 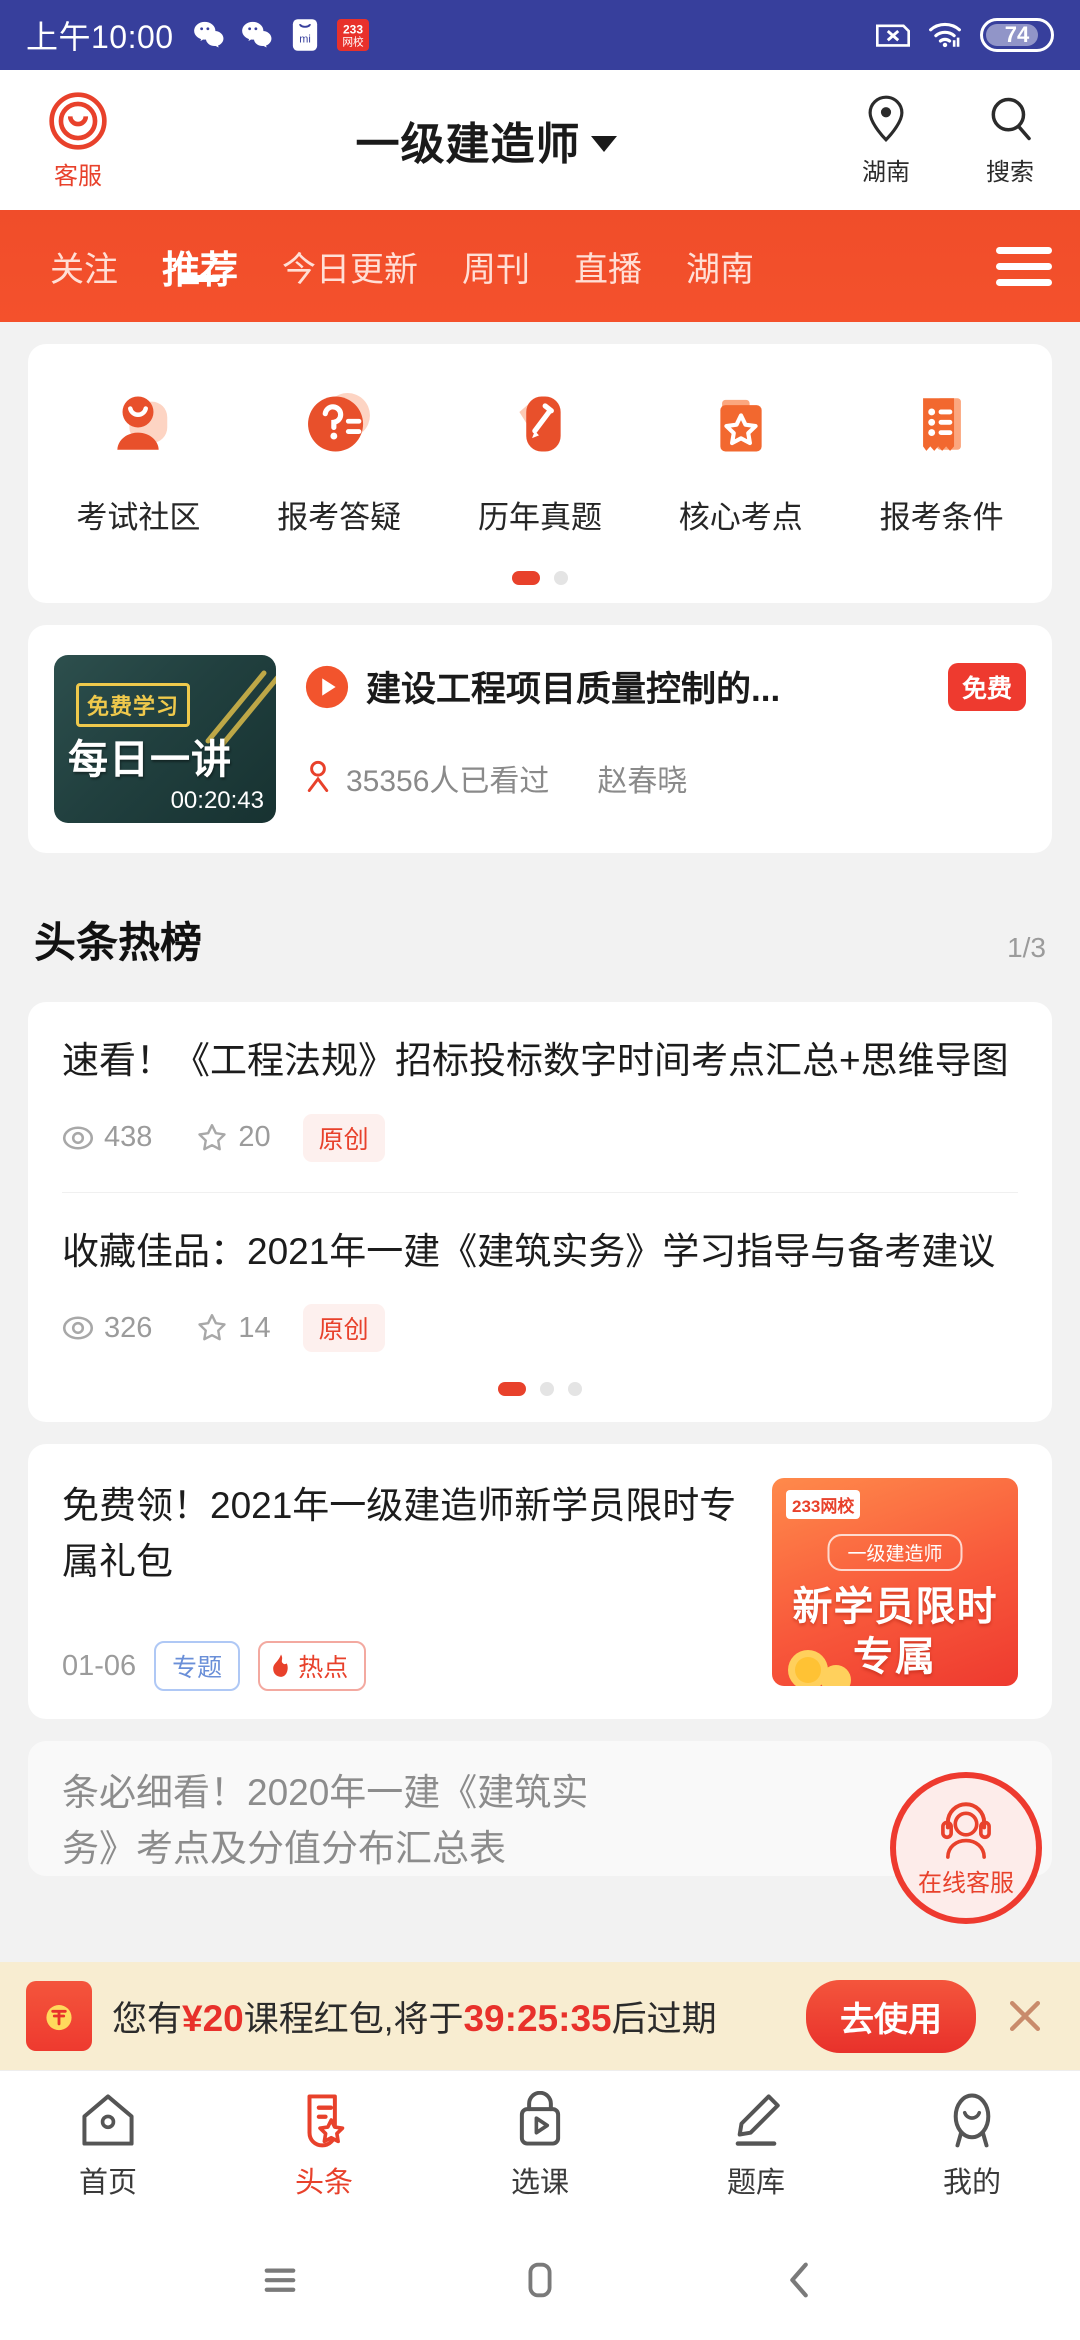 What do you see at coordinates (118, 942) in the screenshot?
I see `hot-list-title: 头条热榜` at bounding box center [118, 942].